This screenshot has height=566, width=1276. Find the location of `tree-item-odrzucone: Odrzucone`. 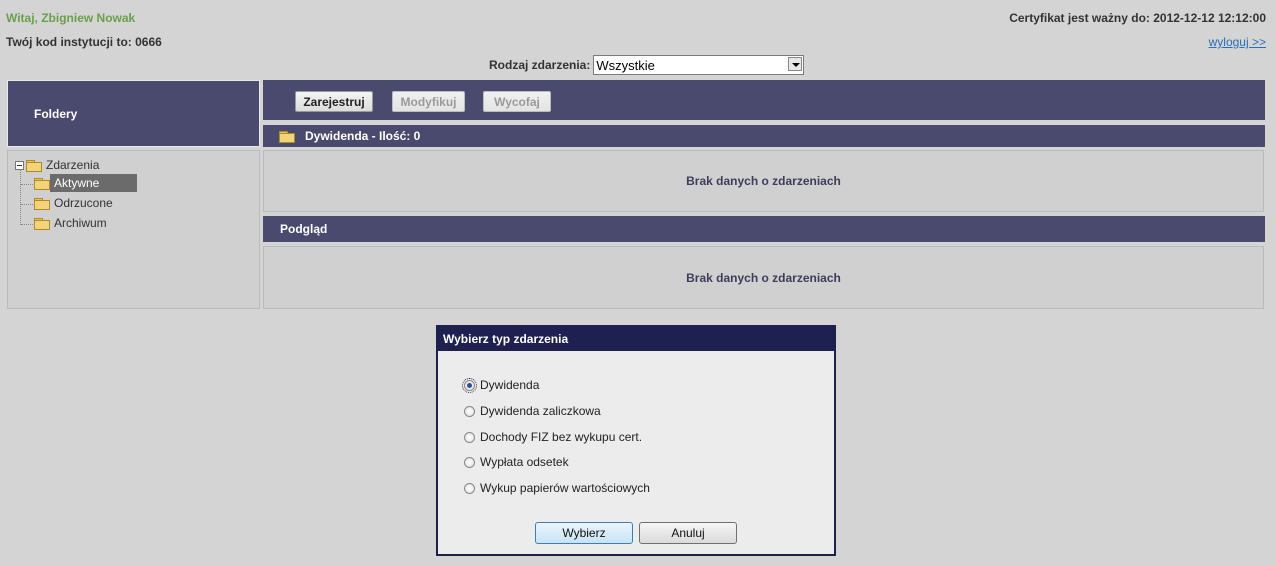

tree-item-odrzucone: Odrzucone is located at coordinates (75, 203).